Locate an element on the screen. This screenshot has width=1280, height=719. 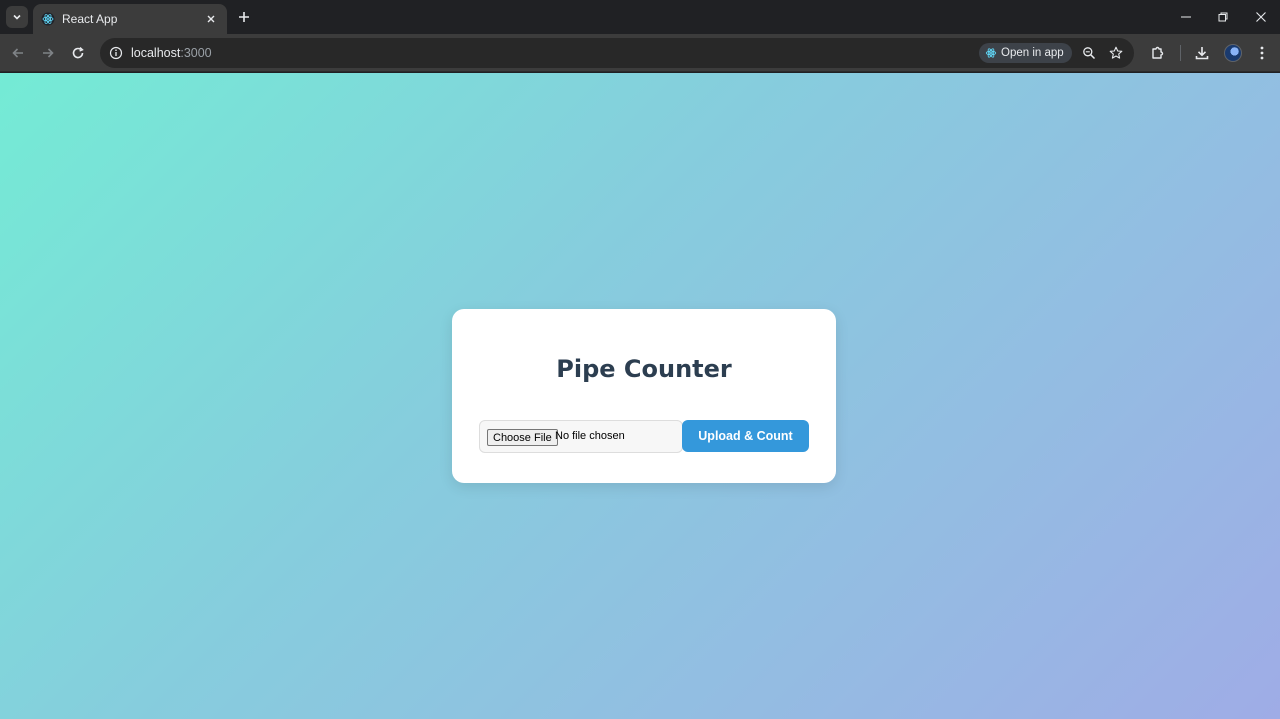
puzzle-icon is located at coordinates (1158, 52).